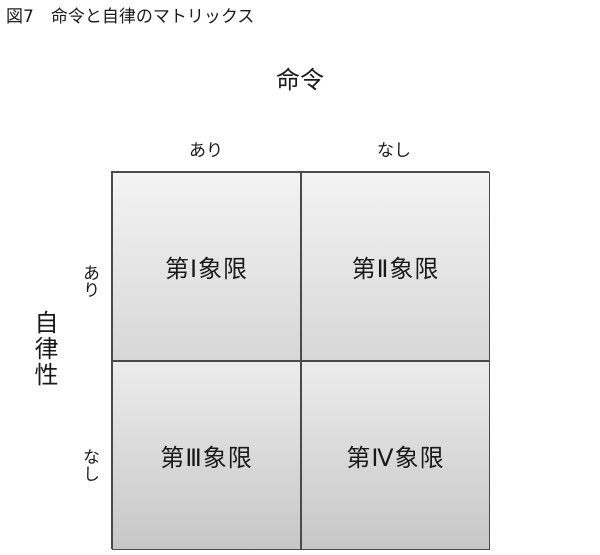 The width and height of the screenshot is (600, 555). I want to click on figure-title: 図7 命令と自律のマトリックス, so click(130, 17).